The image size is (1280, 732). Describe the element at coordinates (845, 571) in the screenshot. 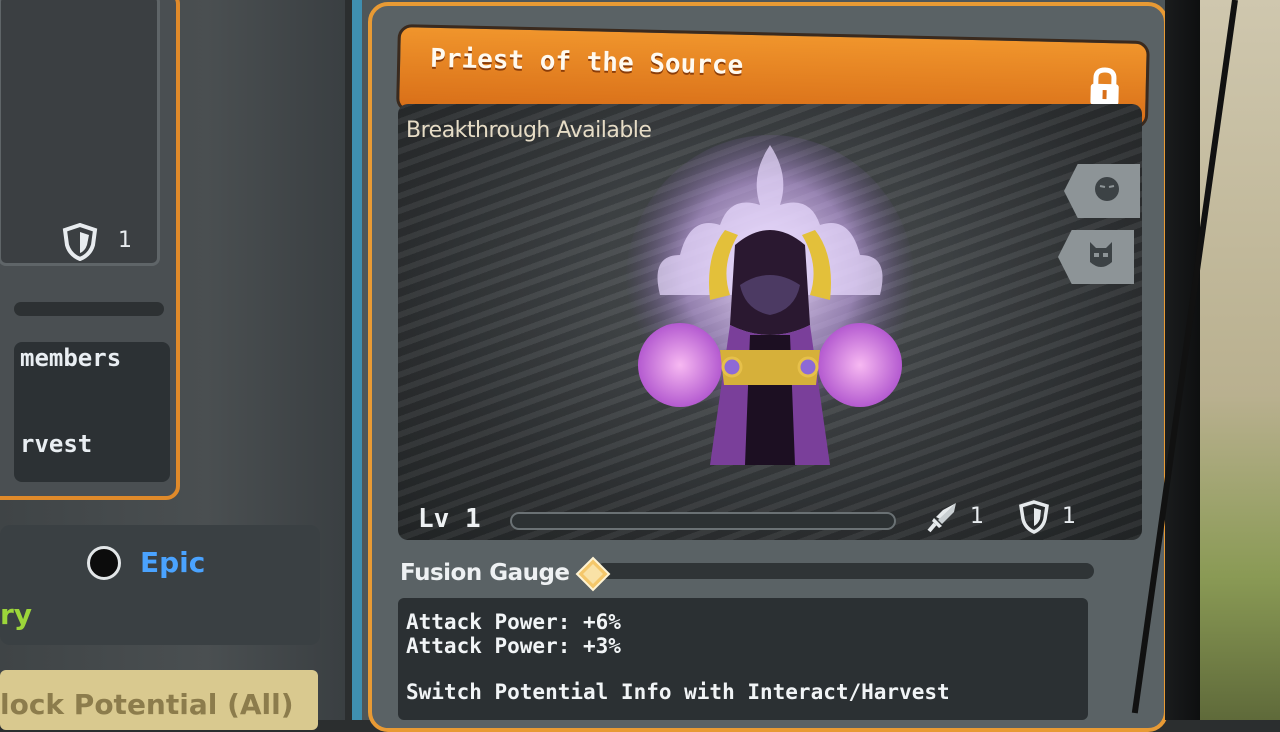

I see `fusion-gauge-bar` at that location.